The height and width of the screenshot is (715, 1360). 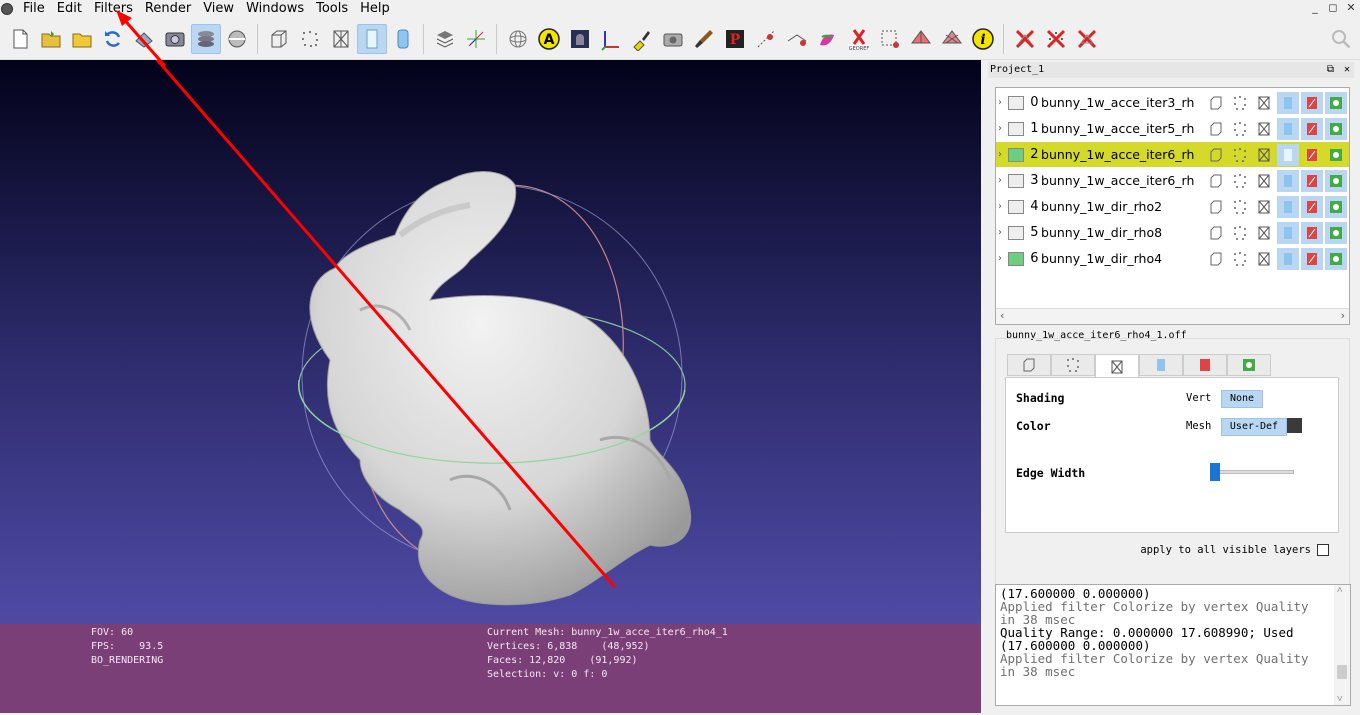 What do you see at coordinates (332, 9) in the screenshot?
I see `menu-tools: Tools` at bounding box center [332, 9].